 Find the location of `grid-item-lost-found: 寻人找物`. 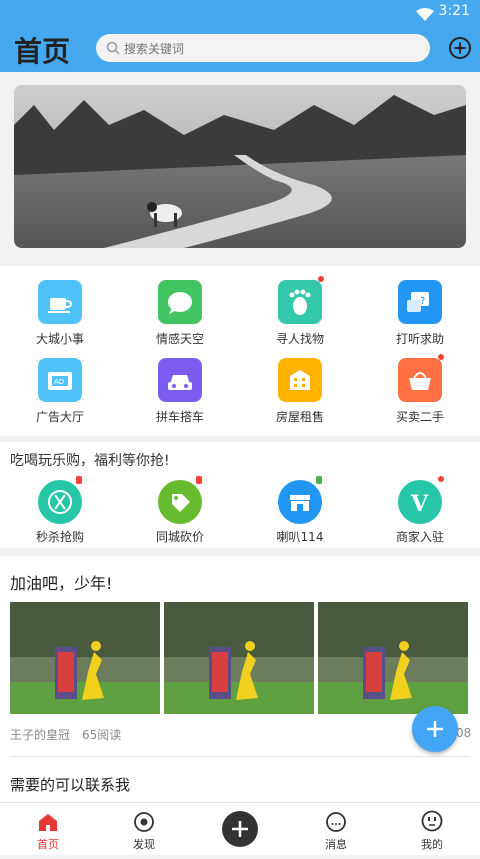

grid-item-lost-found: 寻人找物 is located at coordinates (300, 306).